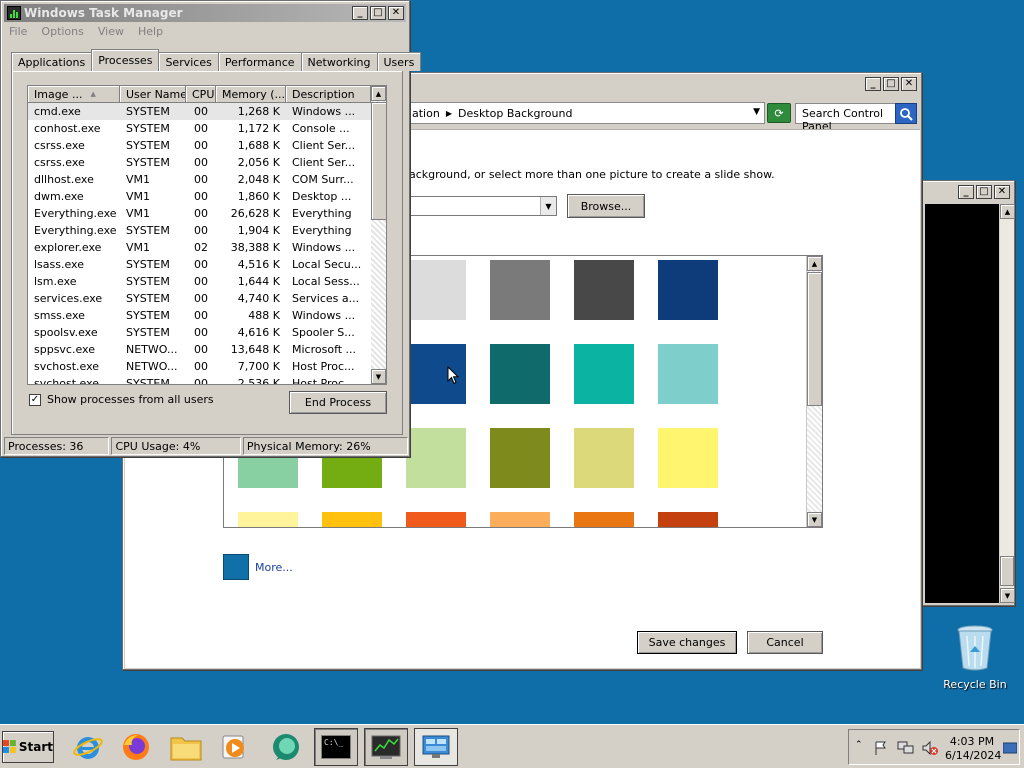 The width and height of the screenshot is (1024, 768). What do you see at coordinates (150, 31) in the screenshot?
I see `menu-help: Help` at bounding box center [150, 31].